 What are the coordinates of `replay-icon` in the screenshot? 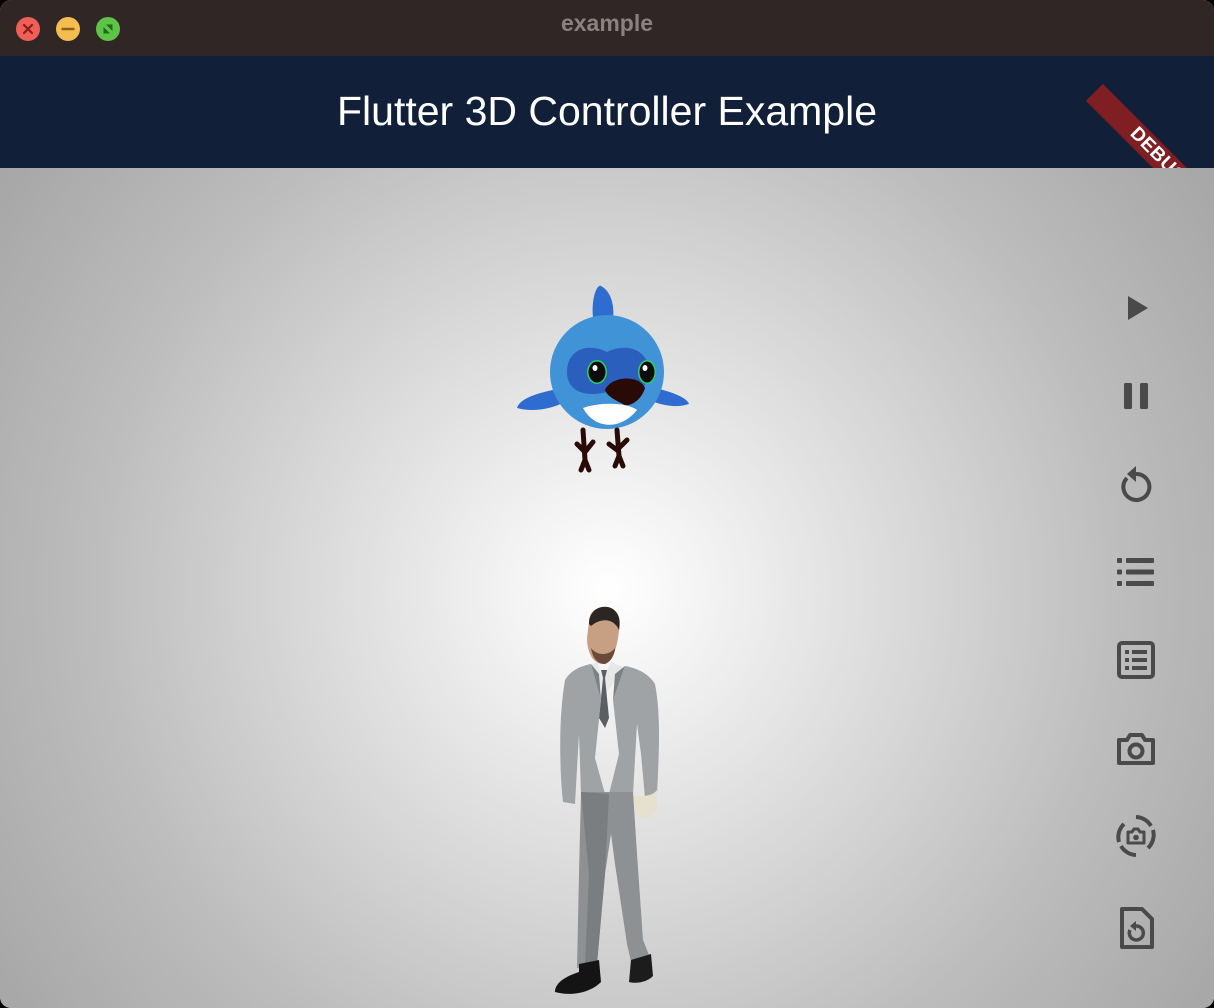 It's located at (1136, 484).